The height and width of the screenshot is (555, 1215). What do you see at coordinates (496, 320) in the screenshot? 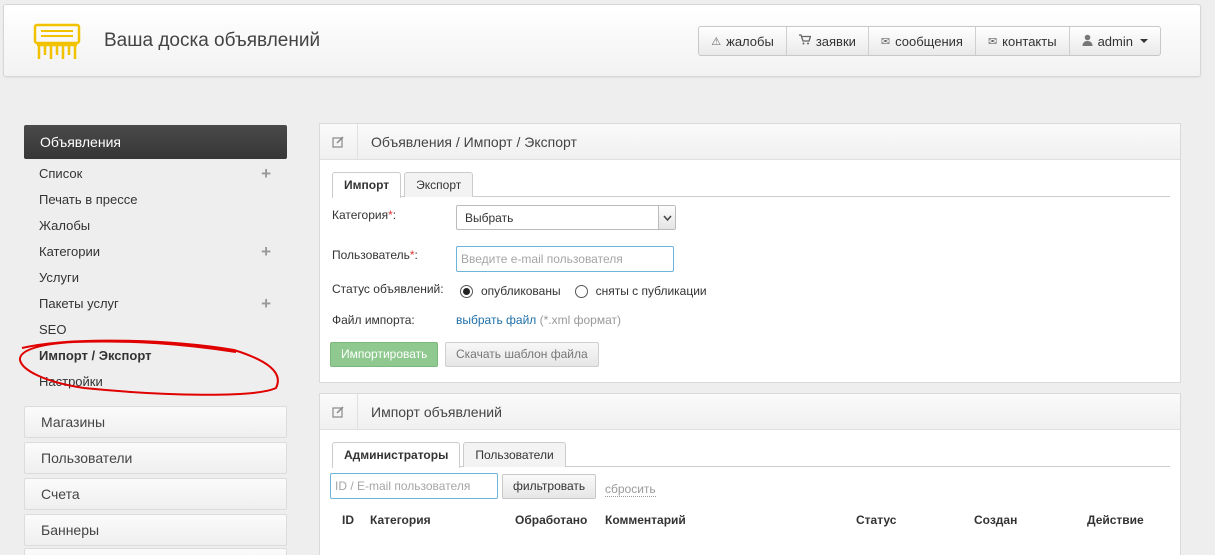
I see `choose-file-link: выбрать файл` at bounding box center [496, 320].